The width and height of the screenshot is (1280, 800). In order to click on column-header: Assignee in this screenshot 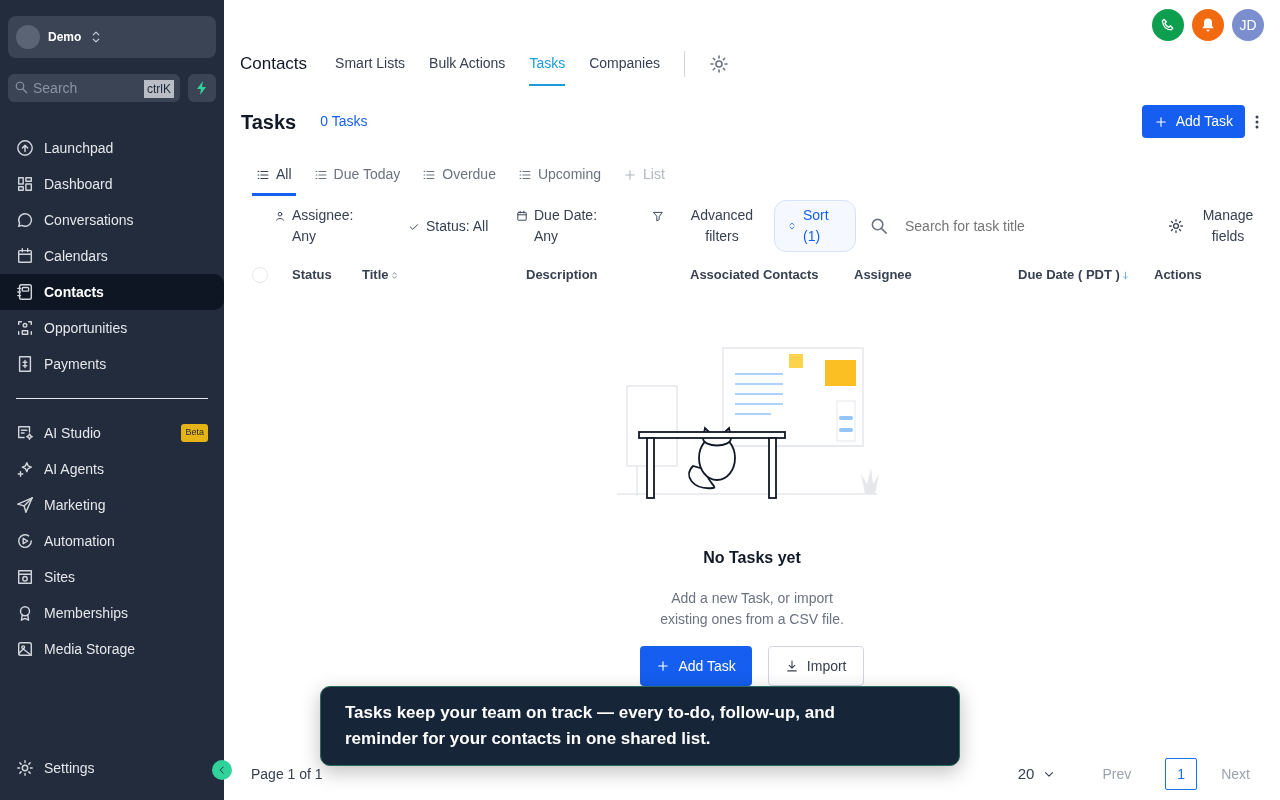, I will do `click(883, 275)`.